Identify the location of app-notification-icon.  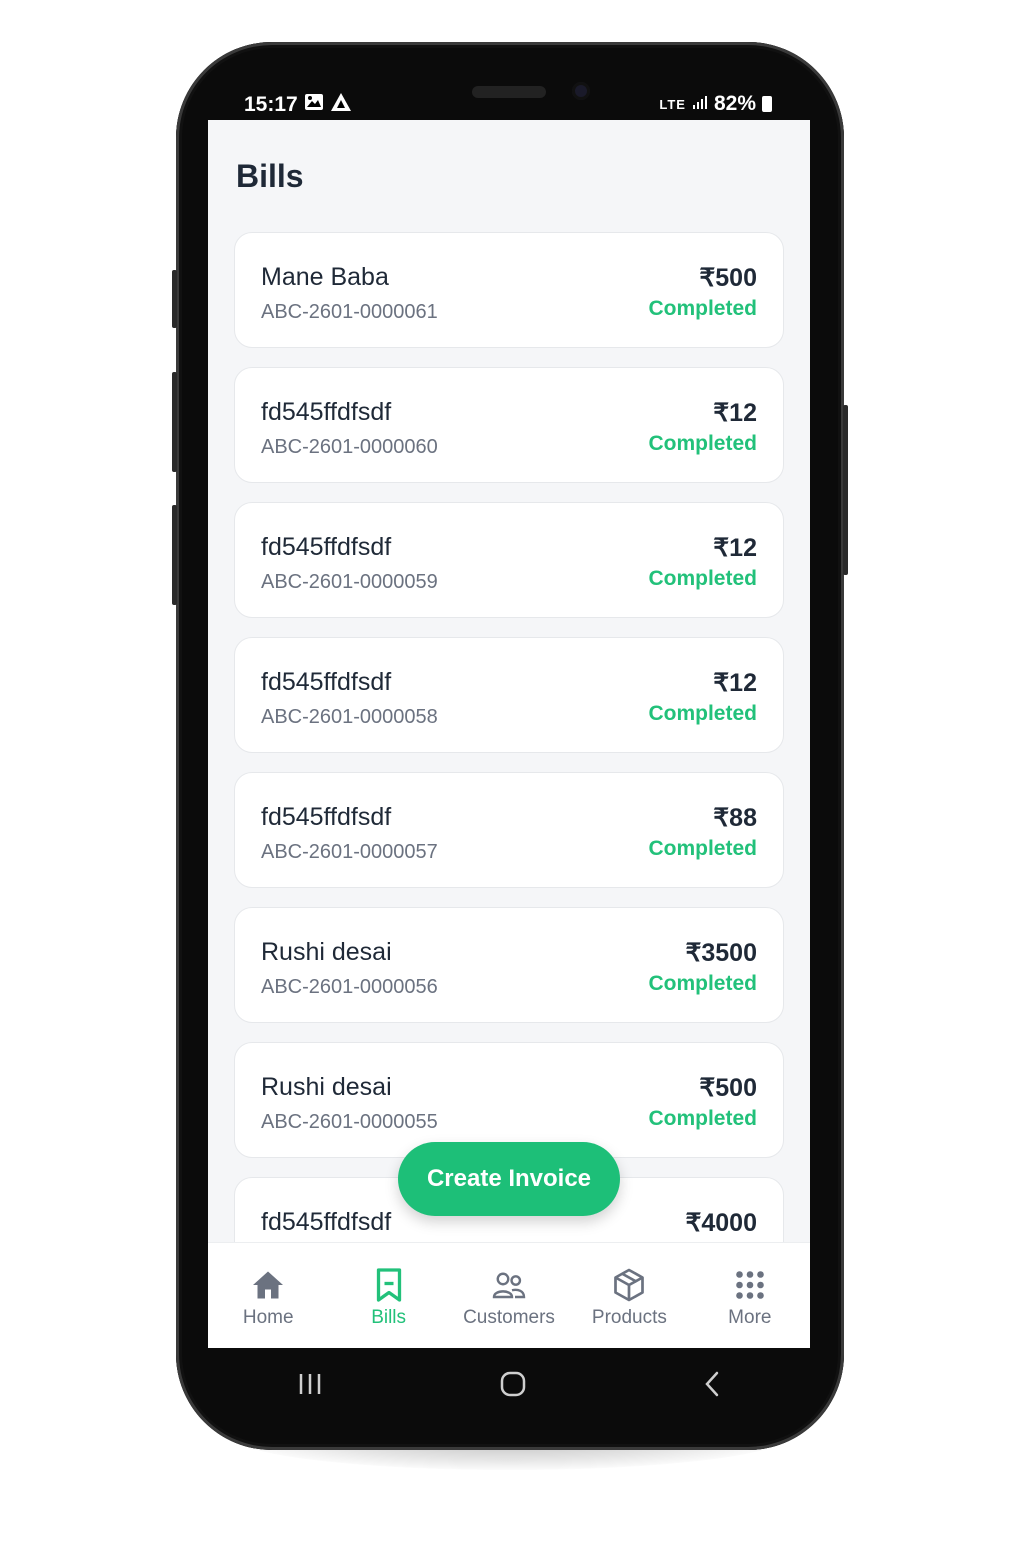
(341, 105).